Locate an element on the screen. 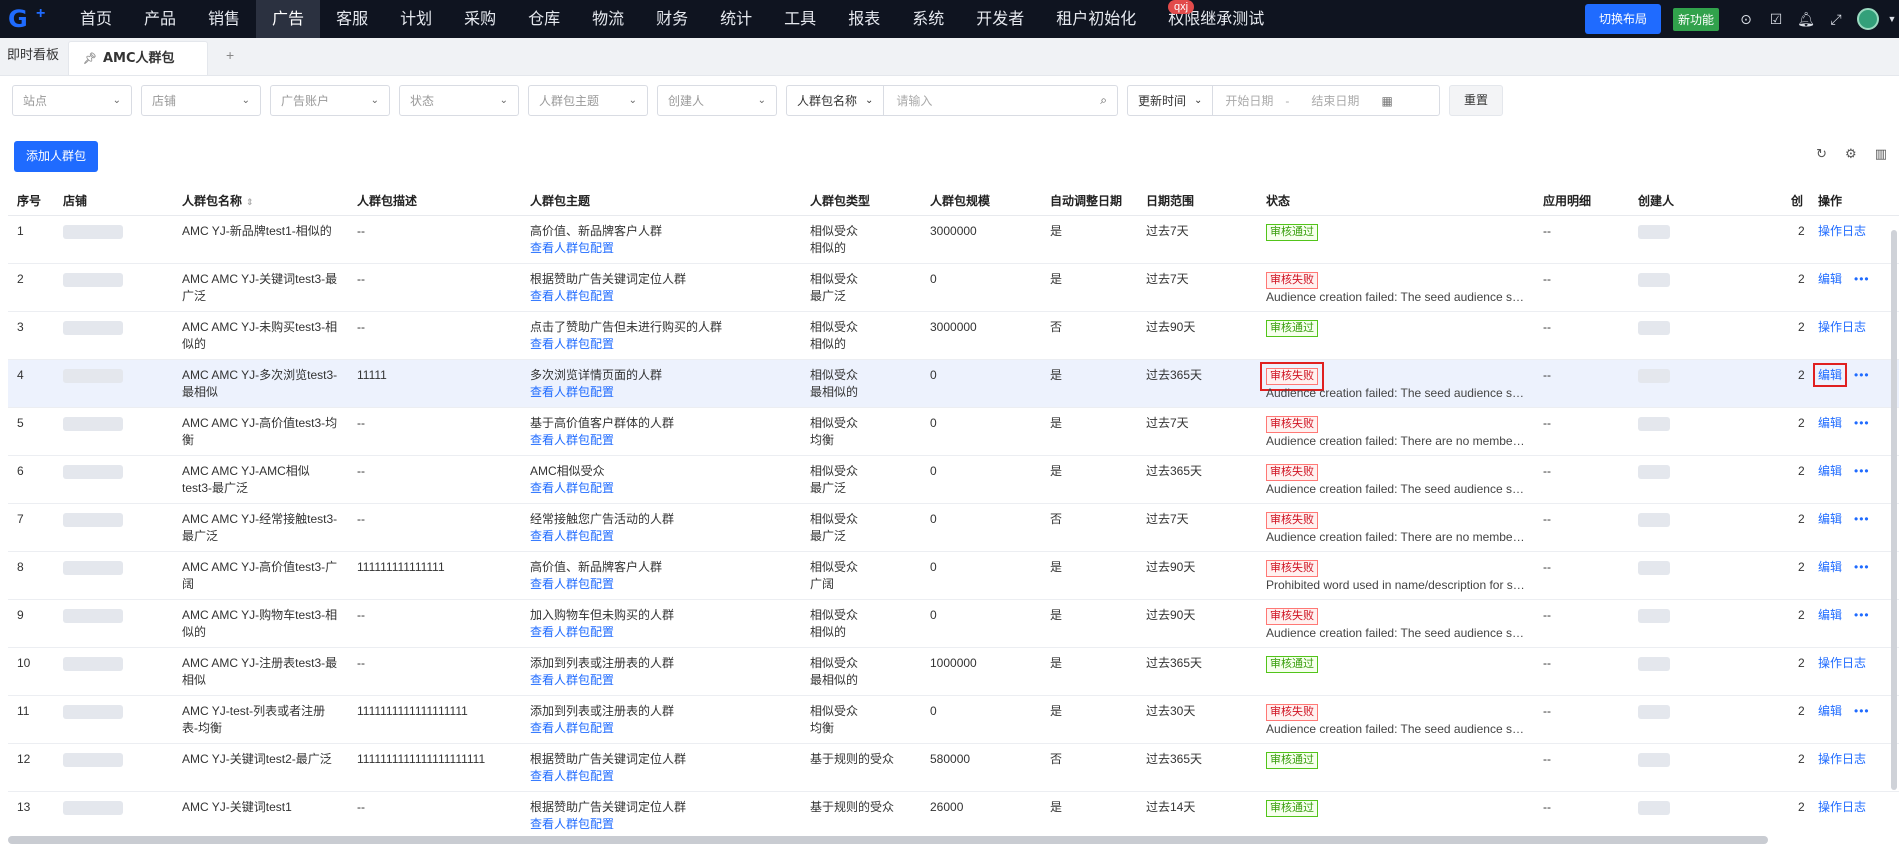 This screenshot has width=1899, height=865. shop-select: 店铺 ⌄ is located at coordinates (201, 100).